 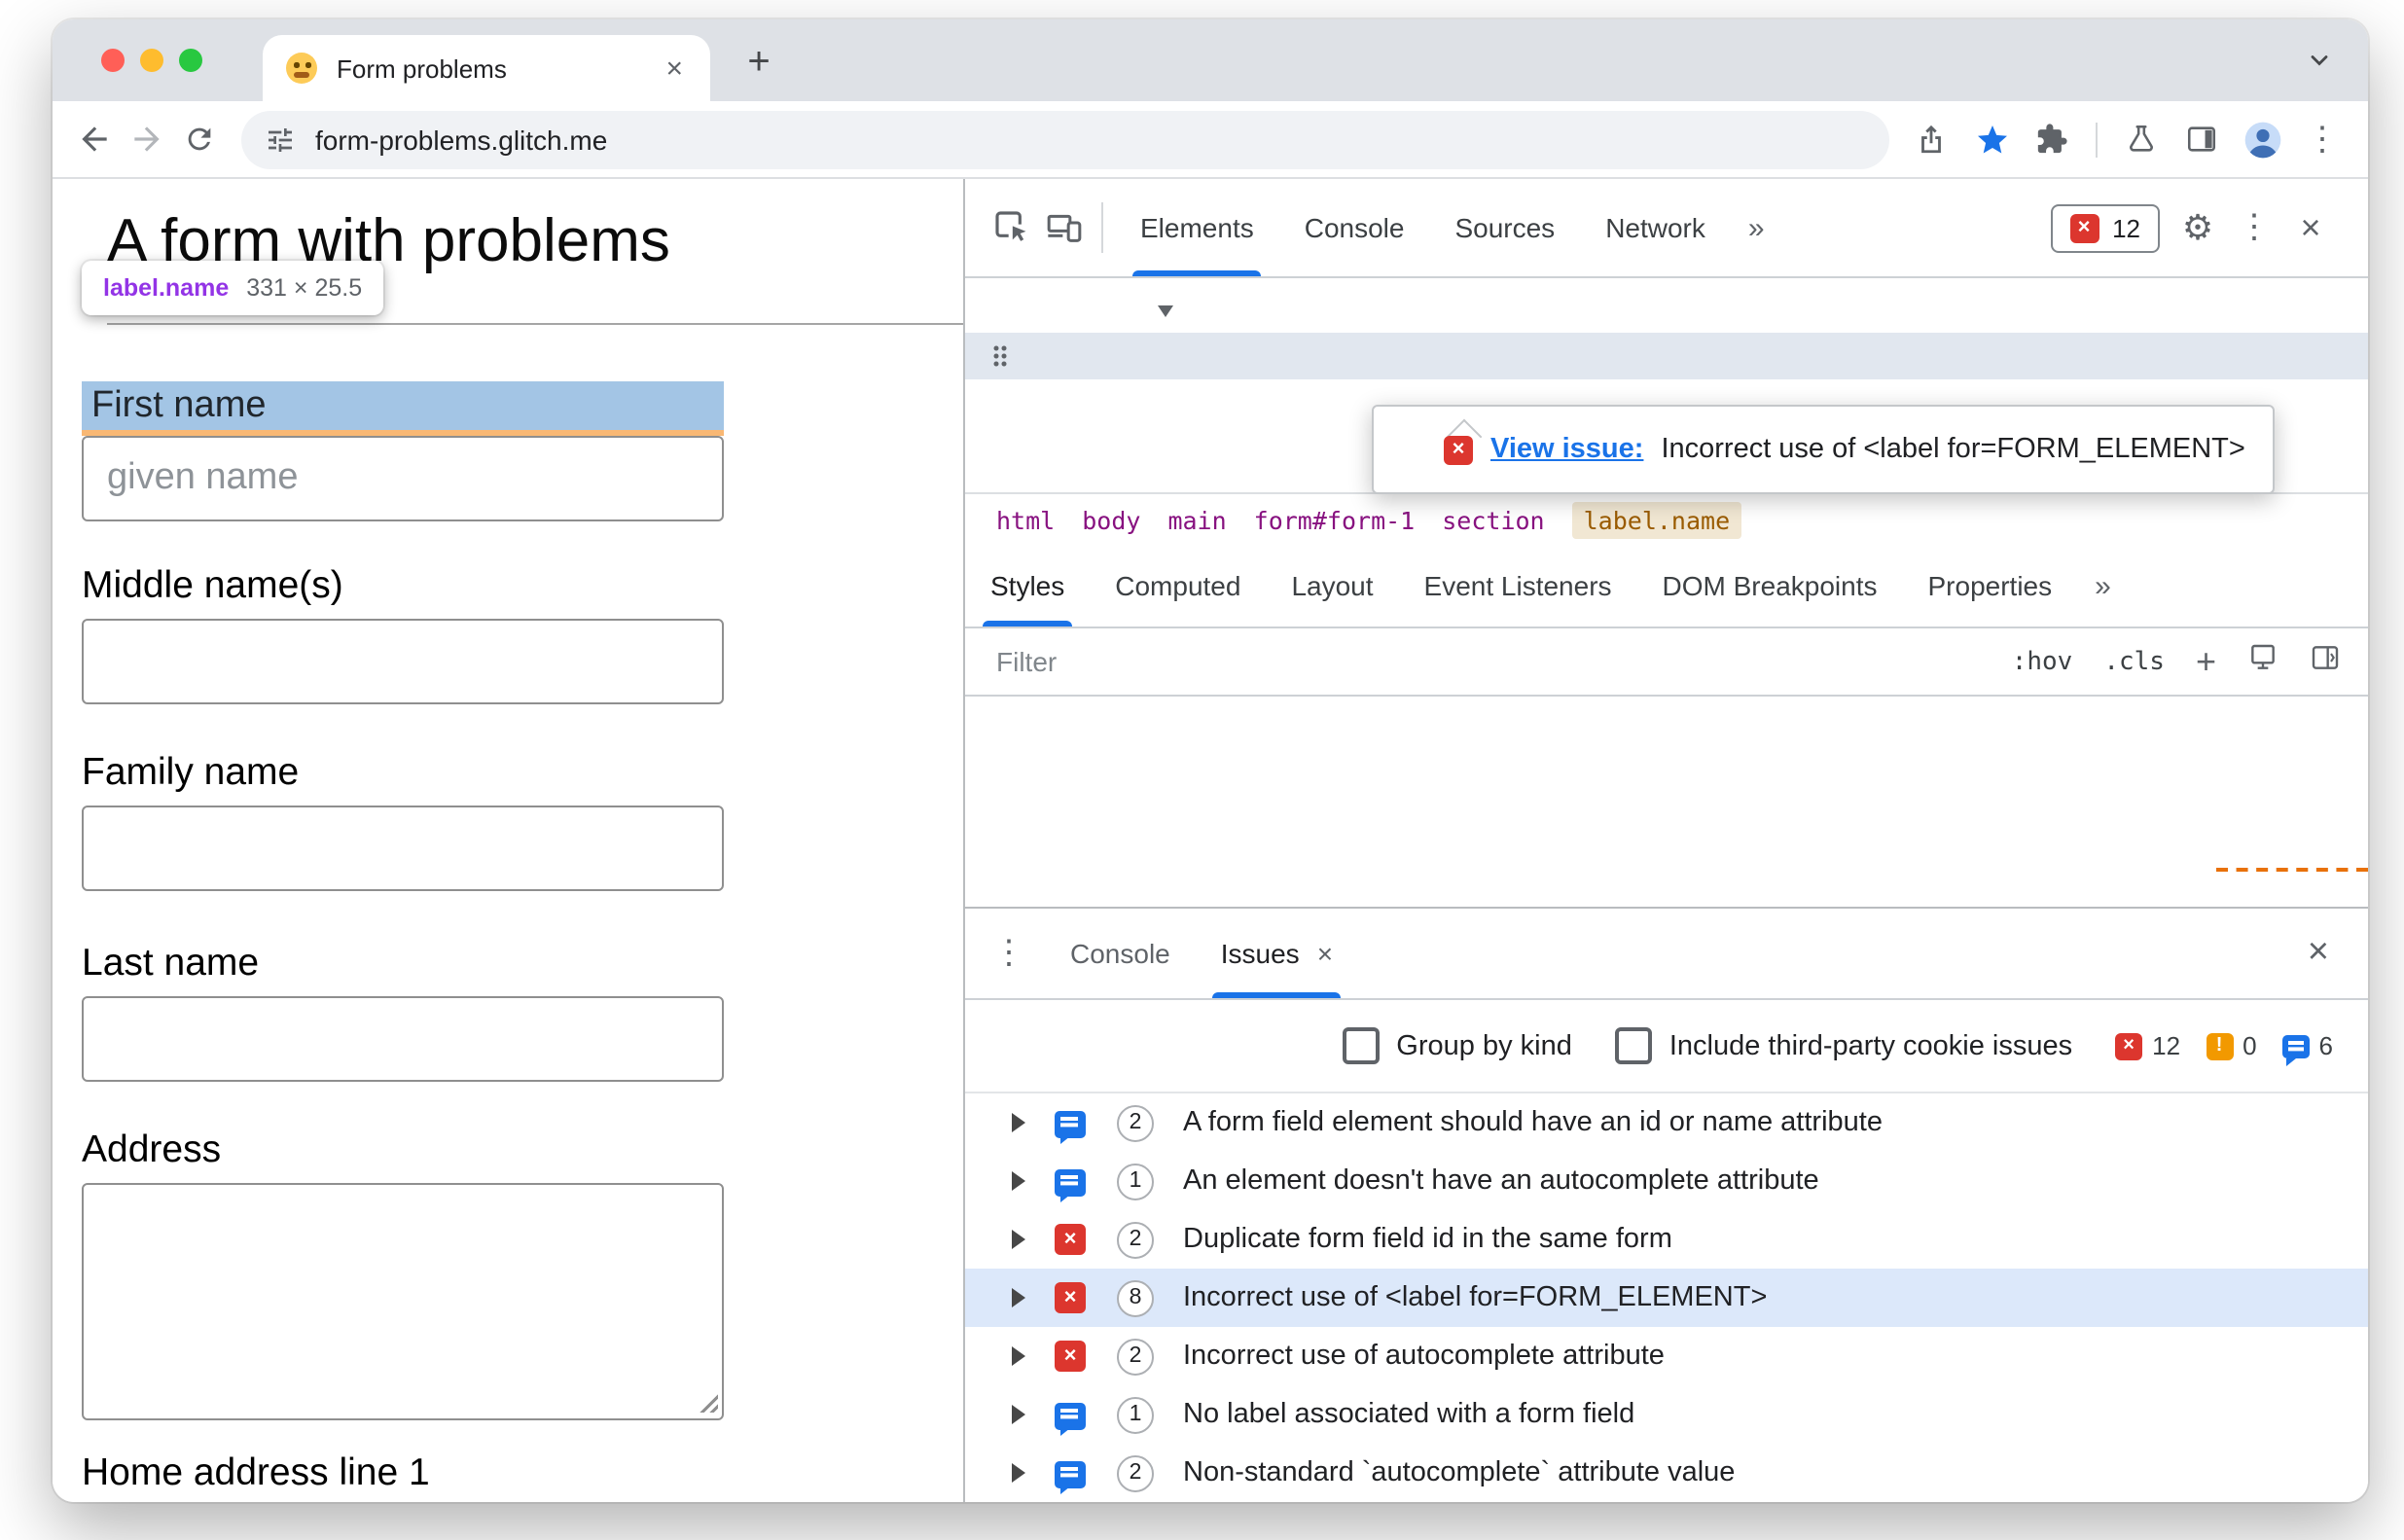 I want to click on sidebar-tab-label: Event Listeners, so click(x=1517, y=585).